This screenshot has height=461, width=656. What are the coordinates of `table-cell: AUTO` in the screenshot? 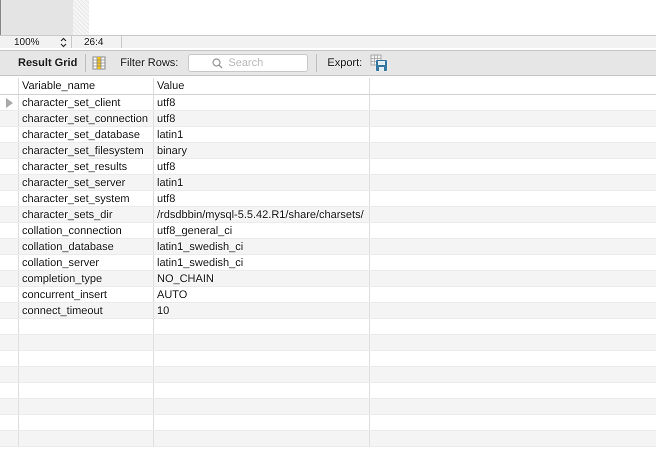 It's located at (262, 294).